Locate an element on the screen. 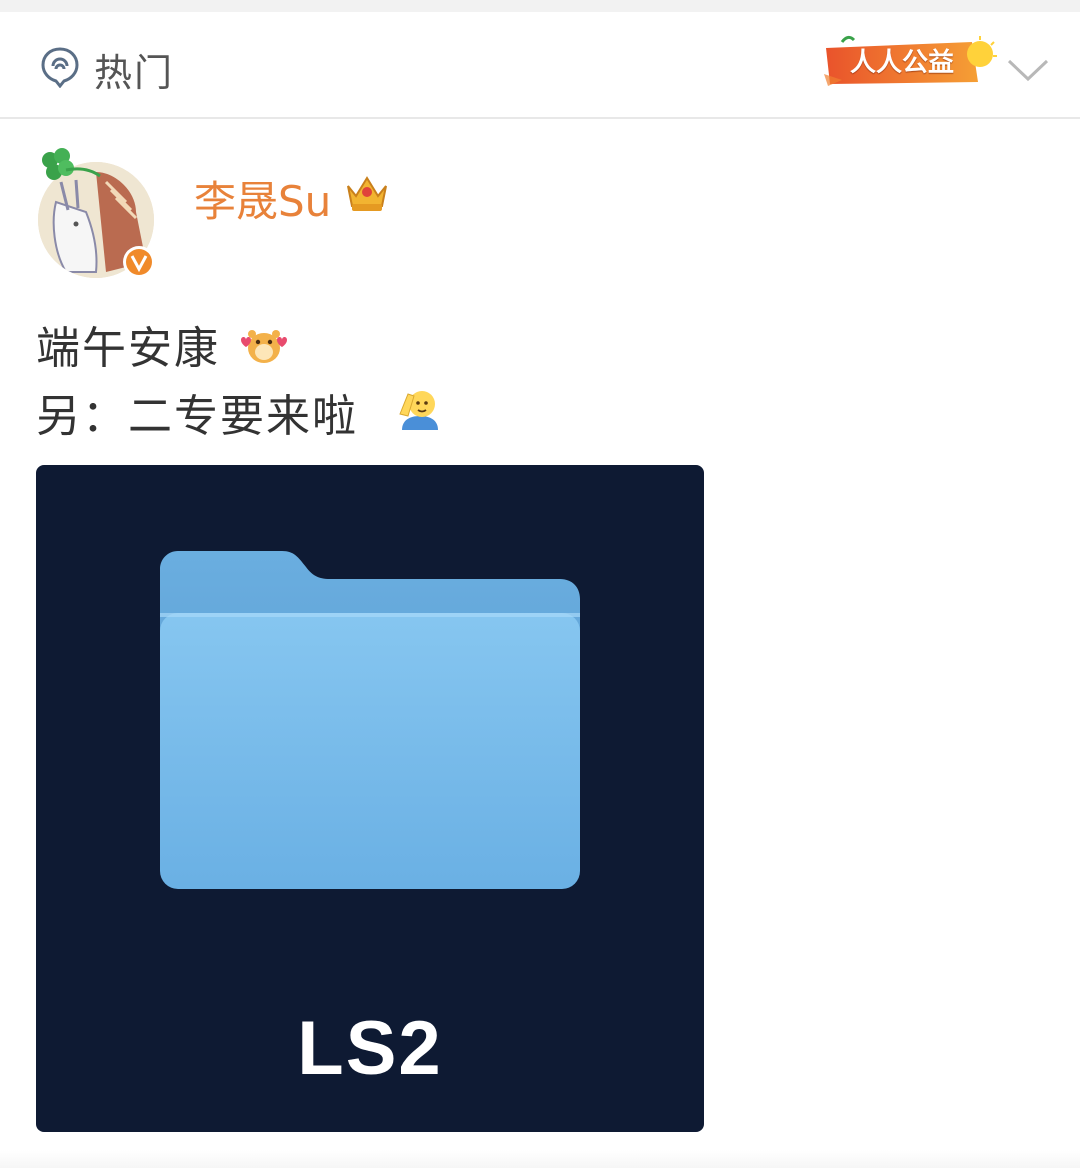  post-text-line2: 另：二专要来啦 is located at coordinates (197, 416).